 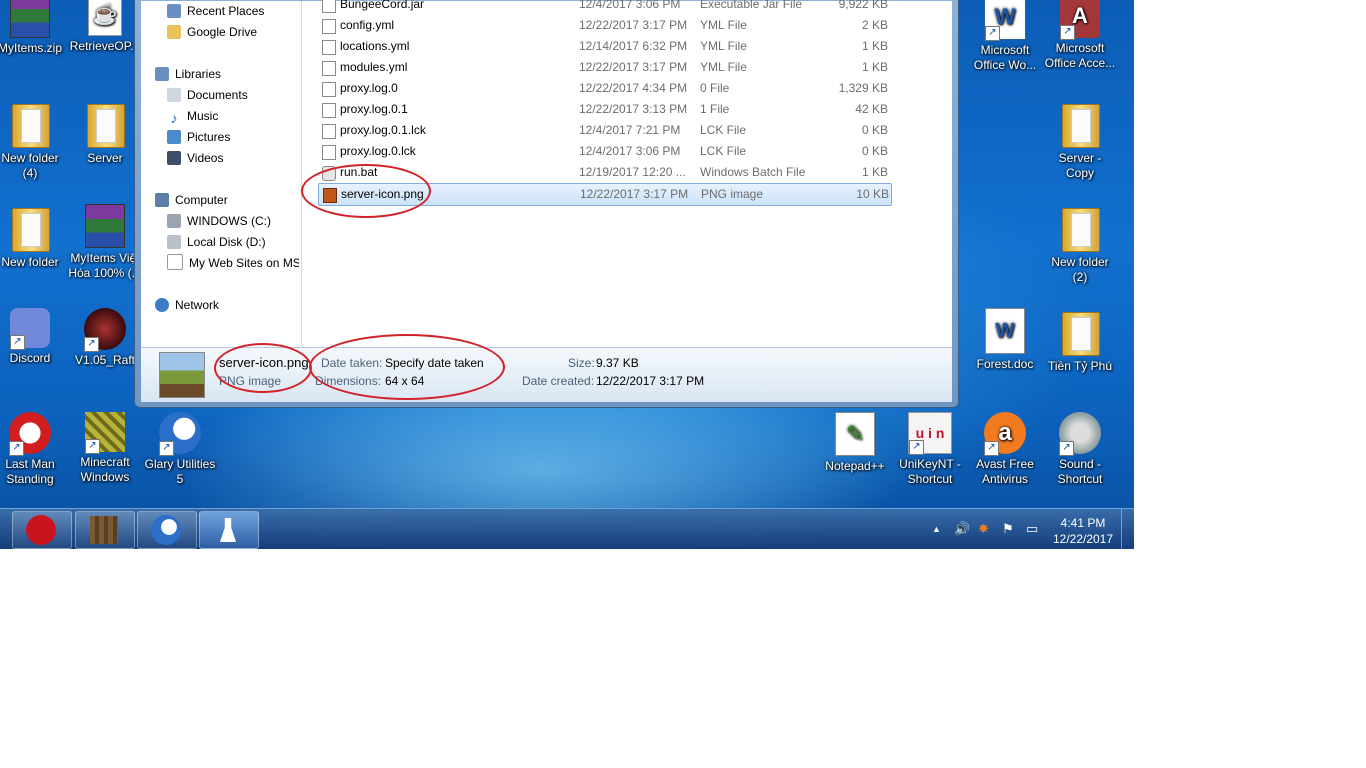 I want to click on desktop-icon-label: Last Man Standing, so click(x=30, y=471).